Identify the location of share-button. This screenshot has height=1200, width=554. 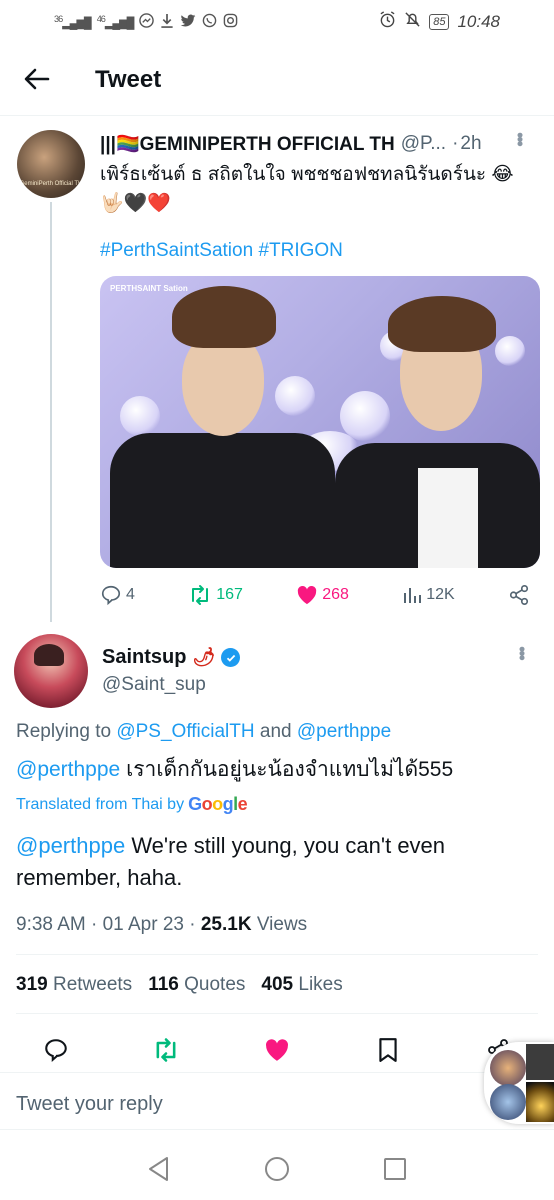
(519, 595).